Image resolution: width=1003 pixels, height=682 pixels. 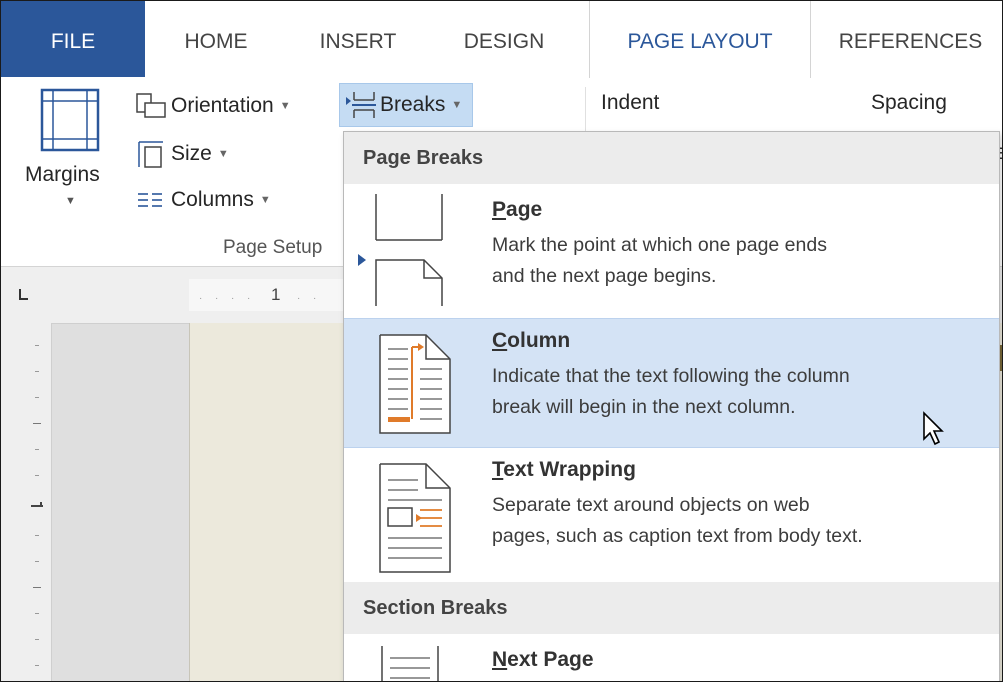 What do you see at coordinates (531, 340) in the screenshot?
I see `column-break-title: Column` at bounding box center [531, 340].